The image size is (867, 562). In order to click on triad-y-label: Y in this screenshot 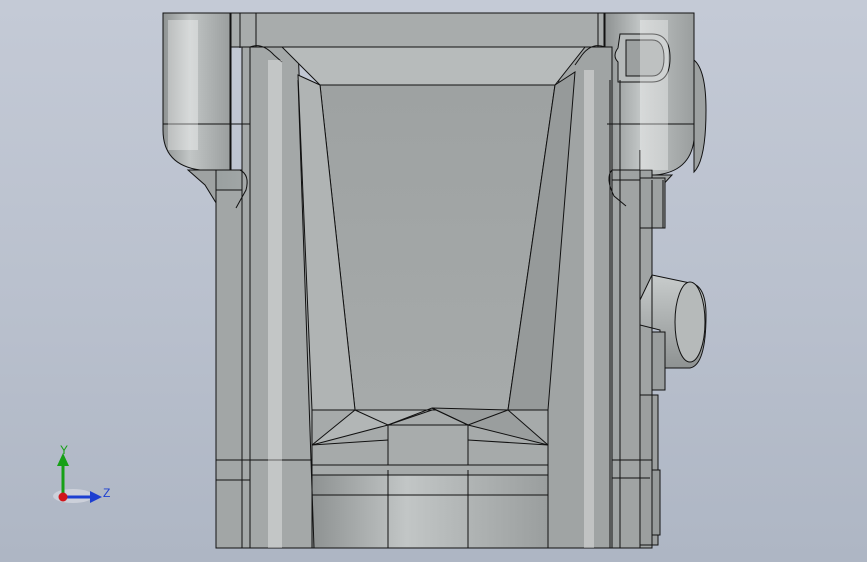, I will do `click(64, 450)`.